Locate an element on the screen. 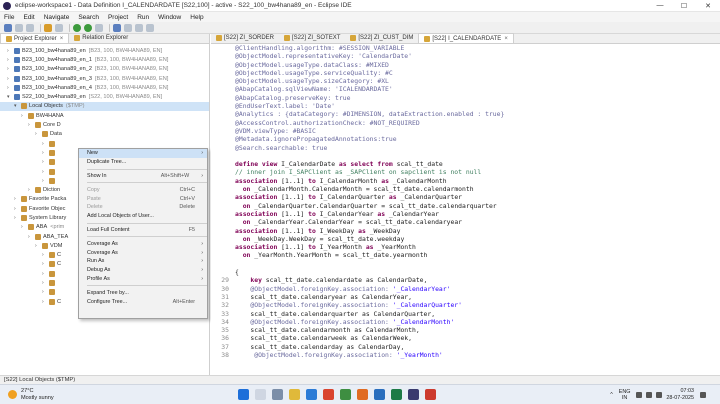 The image size is (720, 404). context-menu-item: Run As › is located at coordinates (143, 261).